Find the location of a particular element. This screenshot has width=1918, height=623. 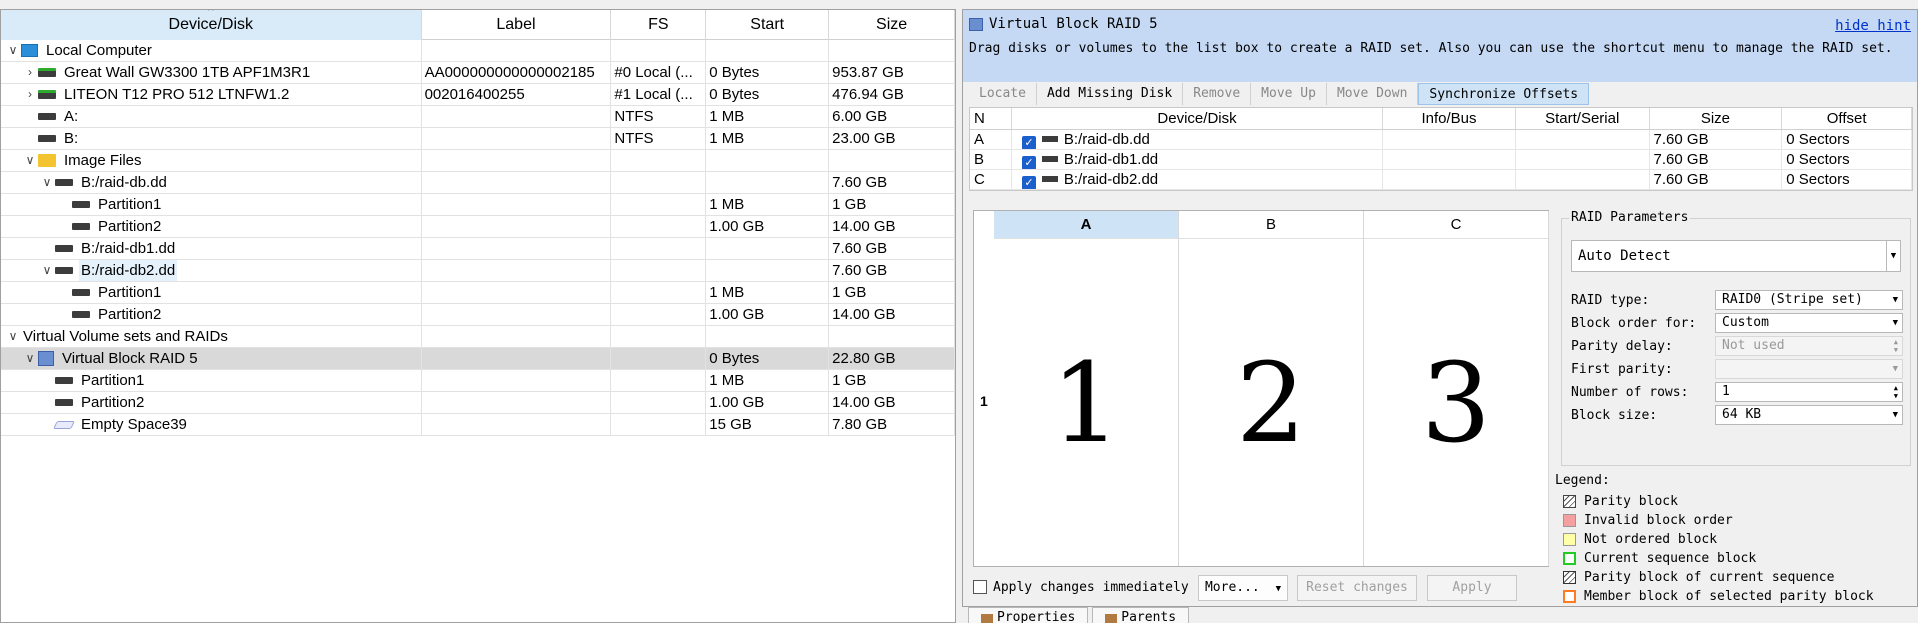

raid-type-dropdown: RAID0 (Stripe set) ▼ is located at coordinates (1809, 300).